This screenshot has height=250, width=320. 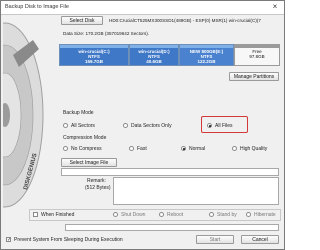 I want to click on compression-option-label: No Compress, so click(x=86, y=149).